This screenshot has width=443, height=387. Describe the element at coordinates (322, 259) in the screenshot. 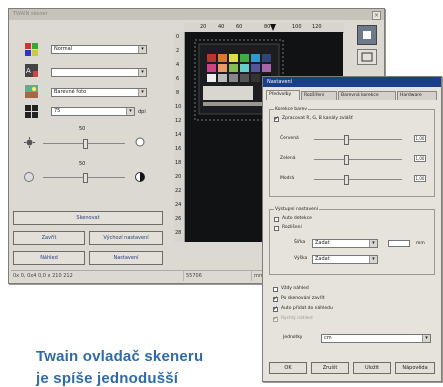

I see `height-select-value: Zadat` at that location.